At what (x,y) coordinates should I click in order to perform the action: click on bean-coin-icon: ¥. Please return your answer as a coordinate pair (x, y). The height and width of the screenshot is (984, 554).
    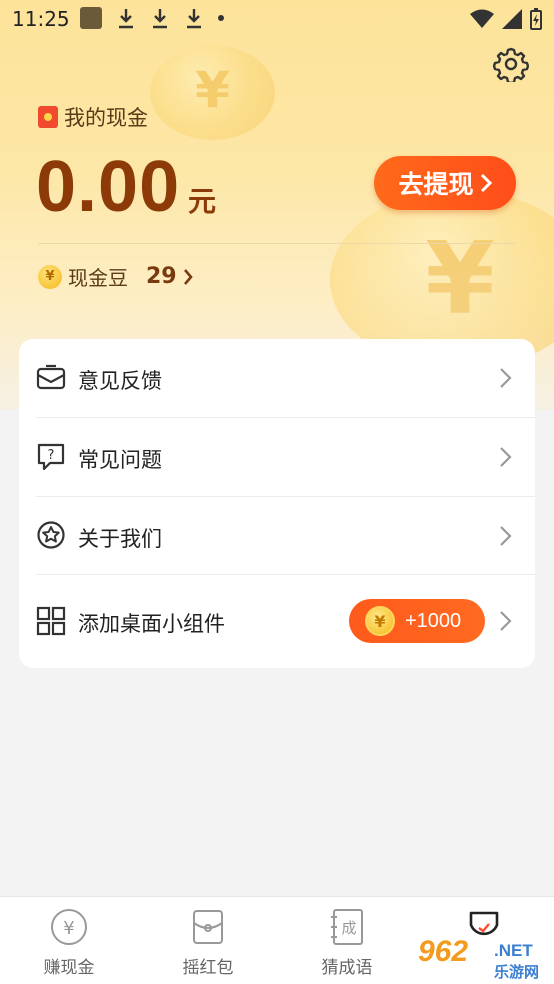
    Looking at the image, I should click on (50, 276).